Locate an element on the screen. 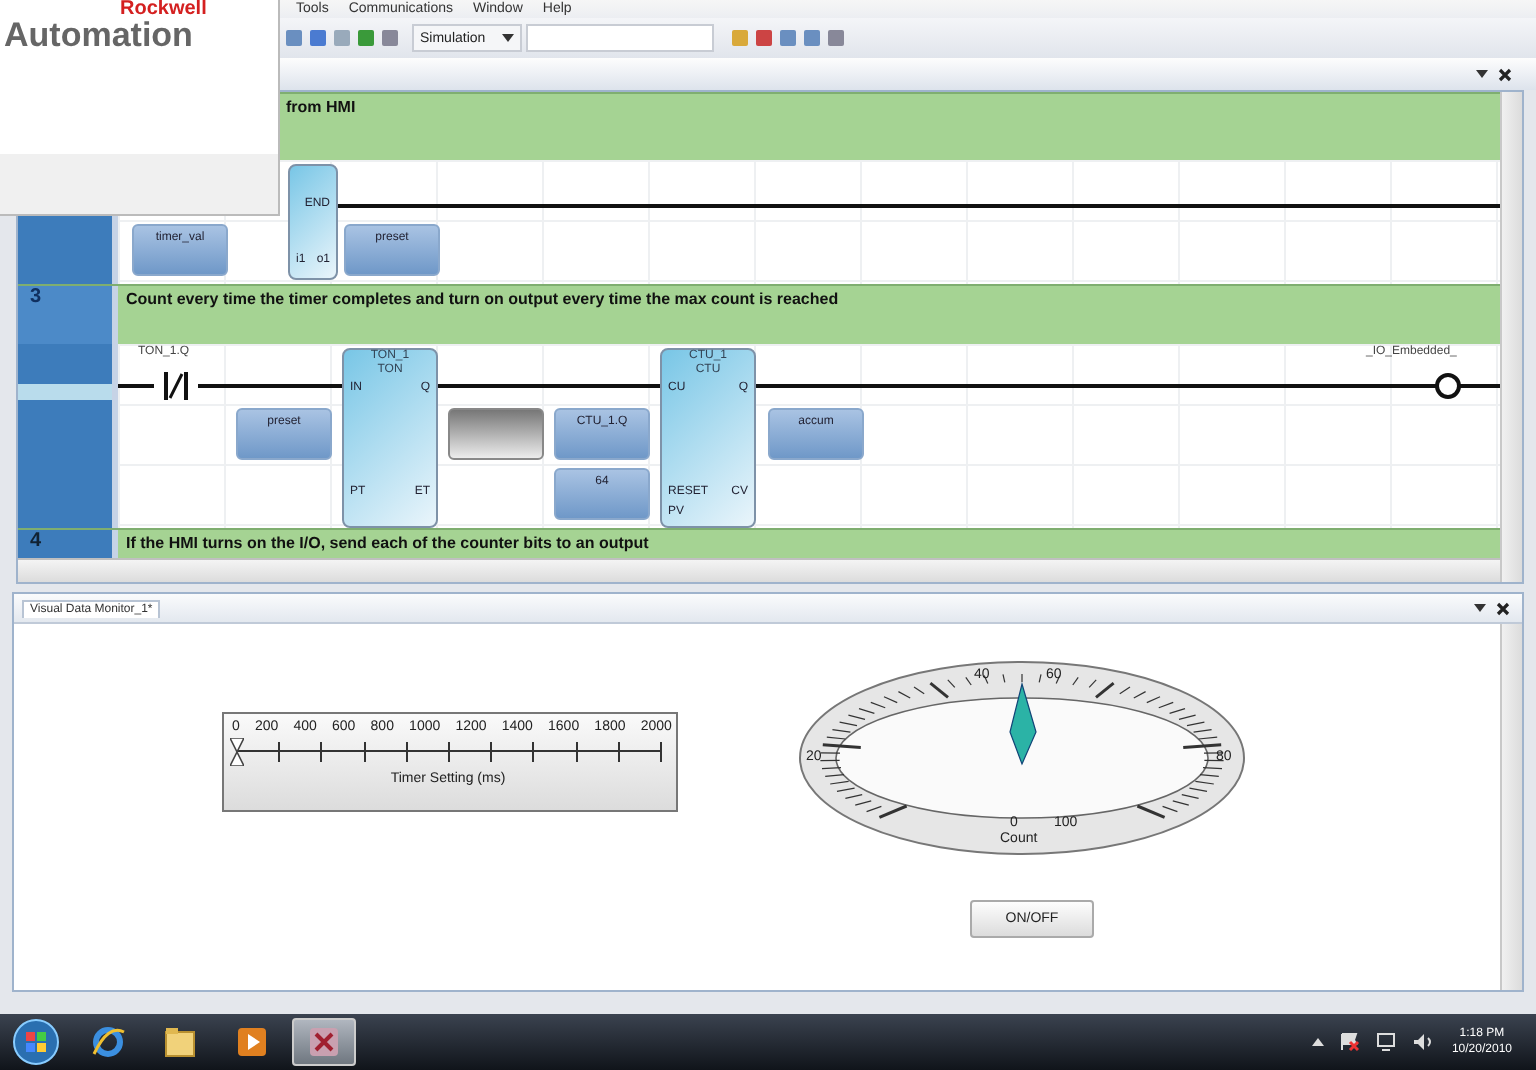 This screenshot has width=1536, height=1070. address-field is located at coordinates (619, 38).